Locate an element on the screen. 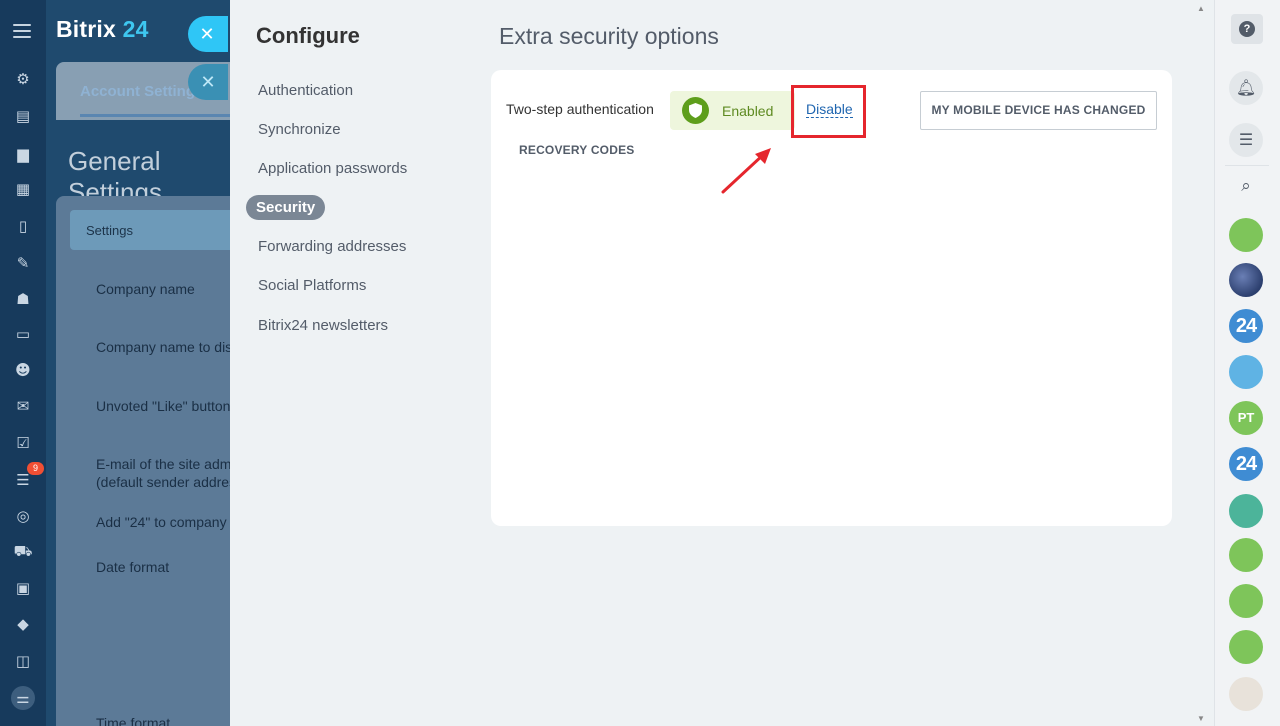 The image size is (1280, 726). nav-item-security: Security is located at coordinates (286, 207).